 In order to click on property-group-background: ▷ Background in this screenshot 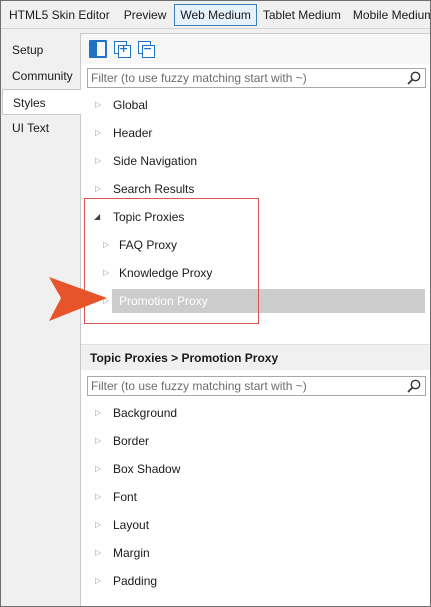, I will do `click(255, 413)`.